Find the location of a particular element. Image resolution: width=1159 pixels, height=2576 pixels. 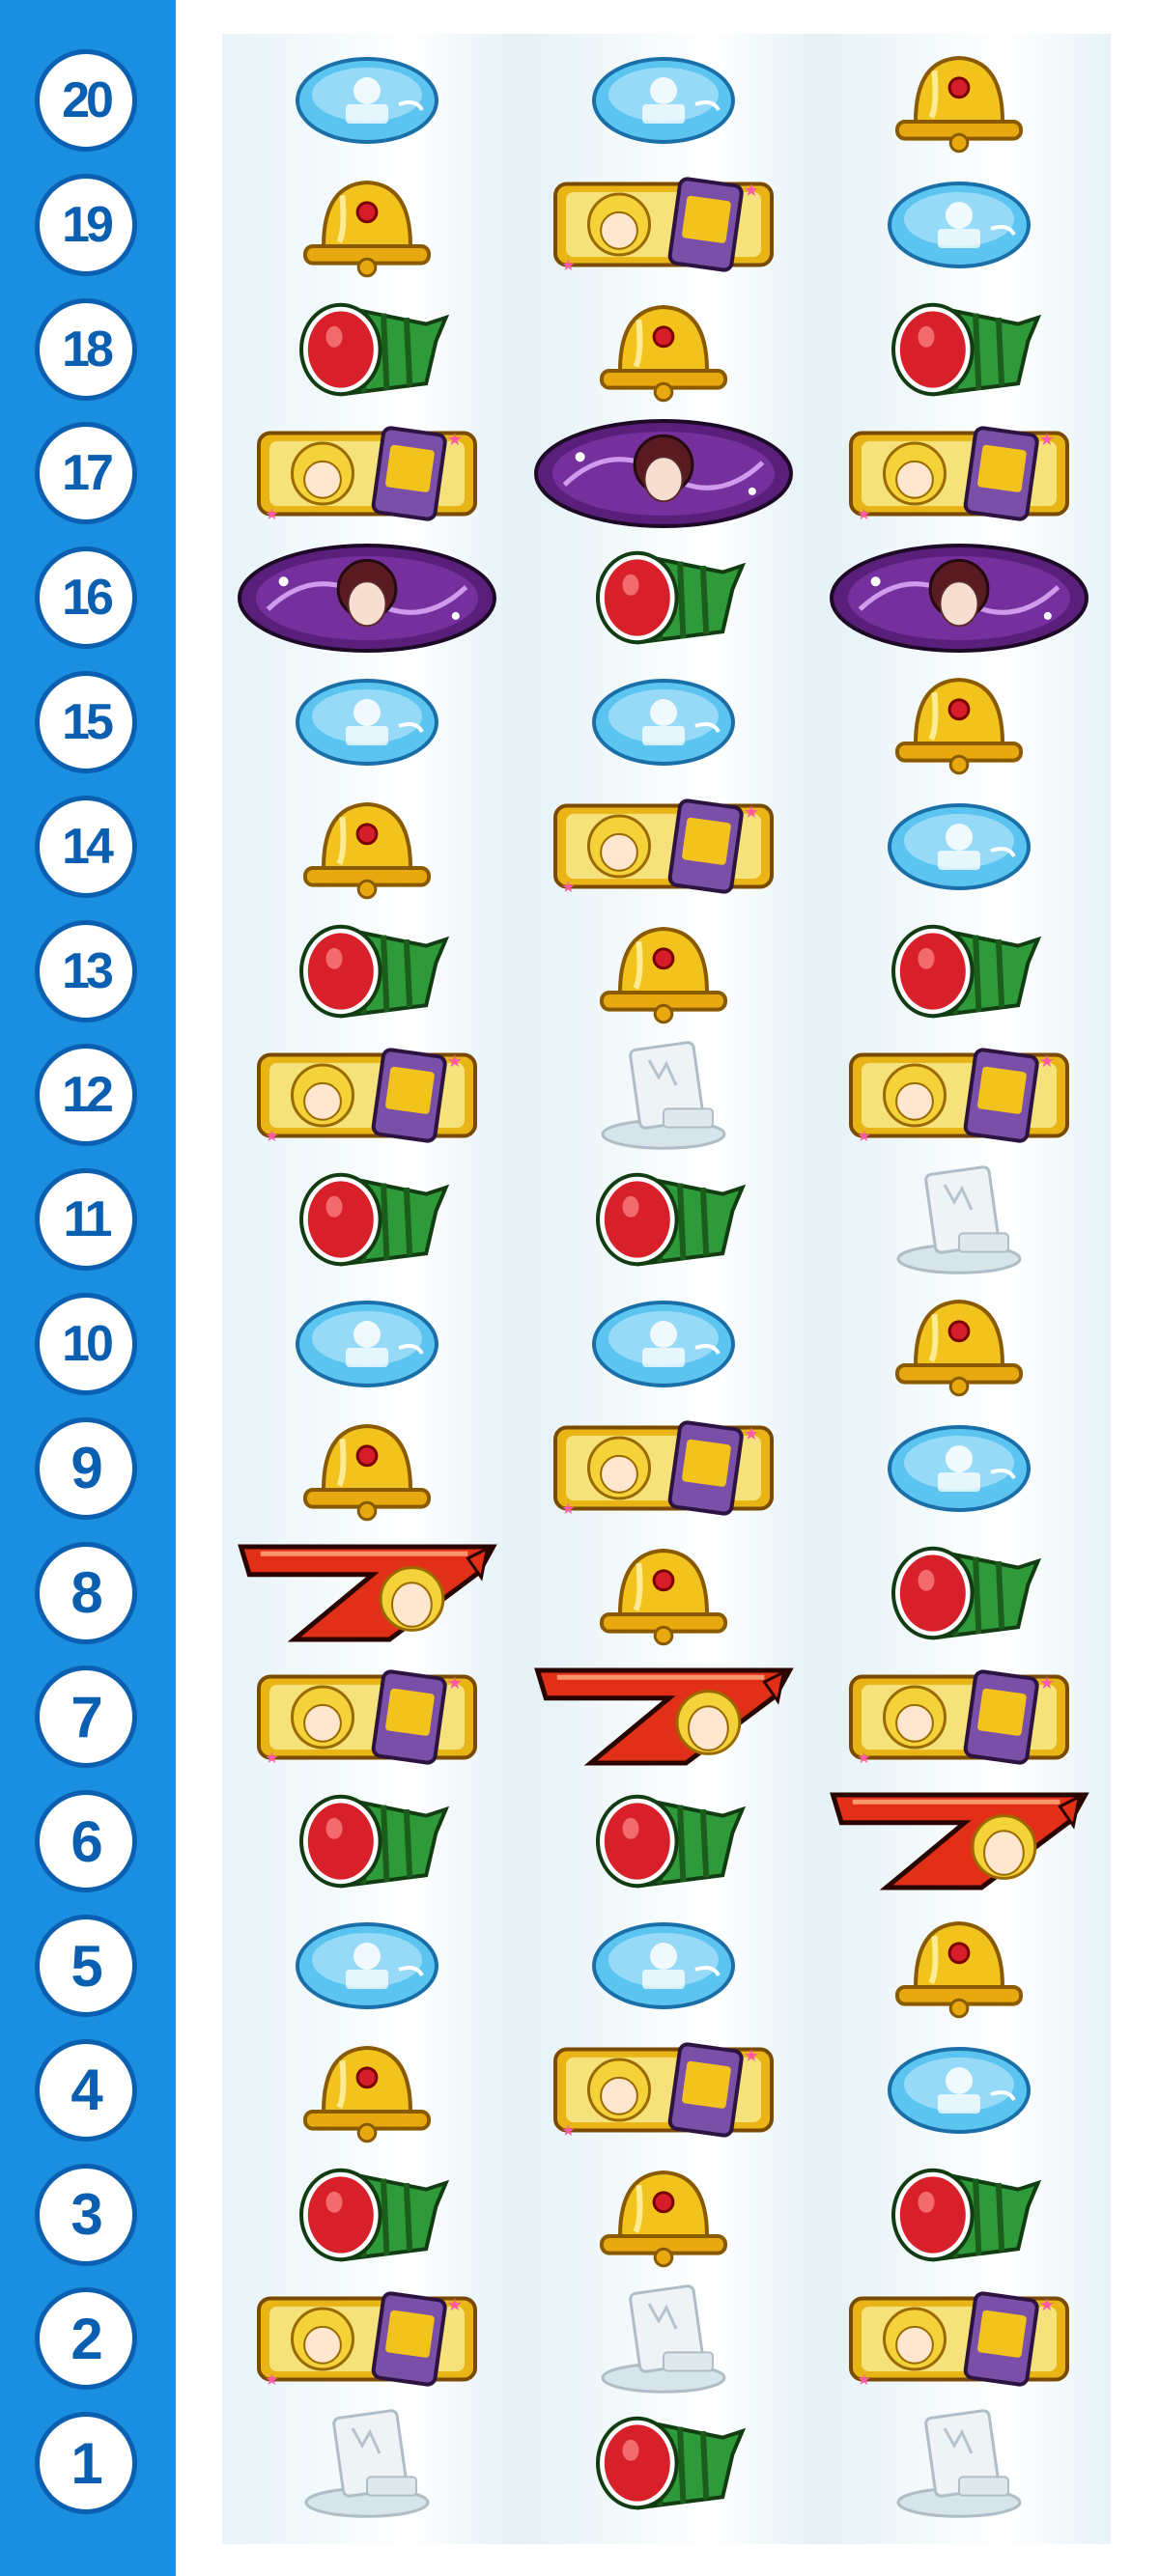

row-number-badge: 16 is located at coordinates (86, 598).